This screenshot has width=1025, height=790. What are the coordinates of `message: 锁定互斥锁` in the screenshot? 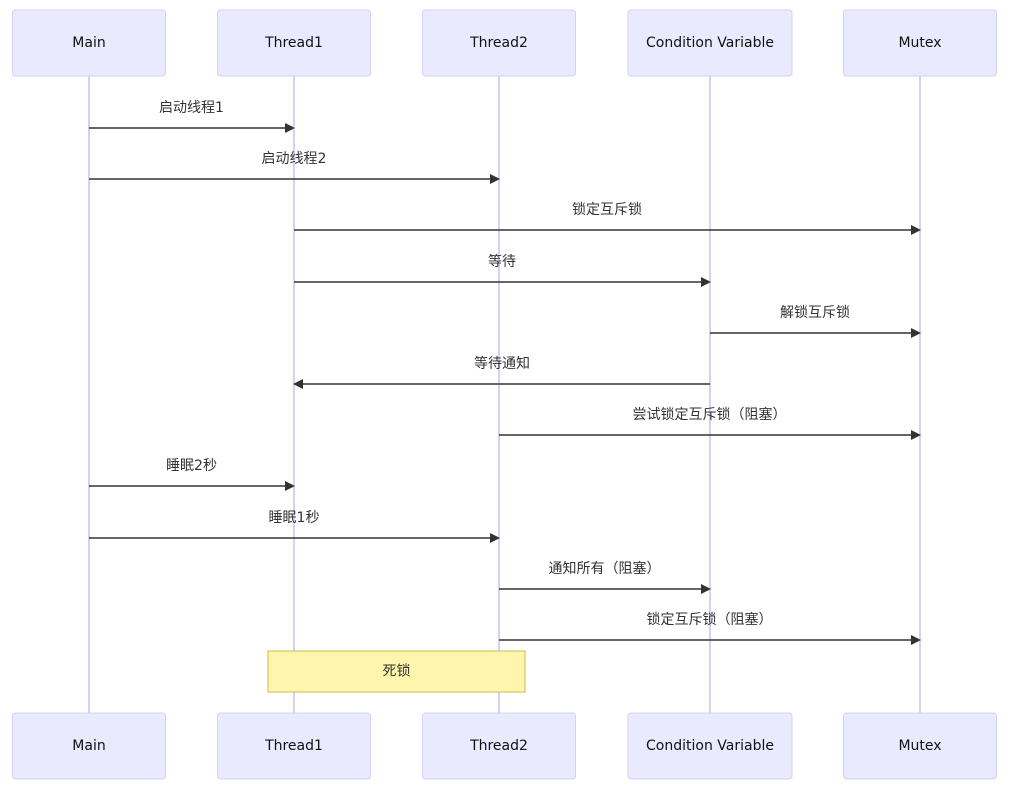 It's located at (607, 218).